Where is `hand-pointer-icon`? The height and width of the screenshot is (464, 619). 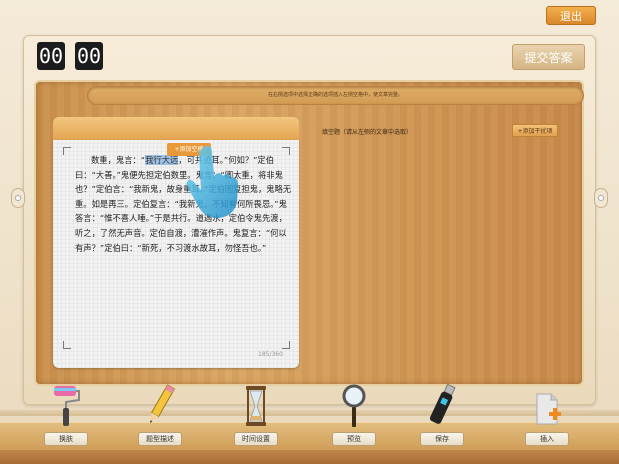 hand-pointer-icon is located at coordinates (212, 181).